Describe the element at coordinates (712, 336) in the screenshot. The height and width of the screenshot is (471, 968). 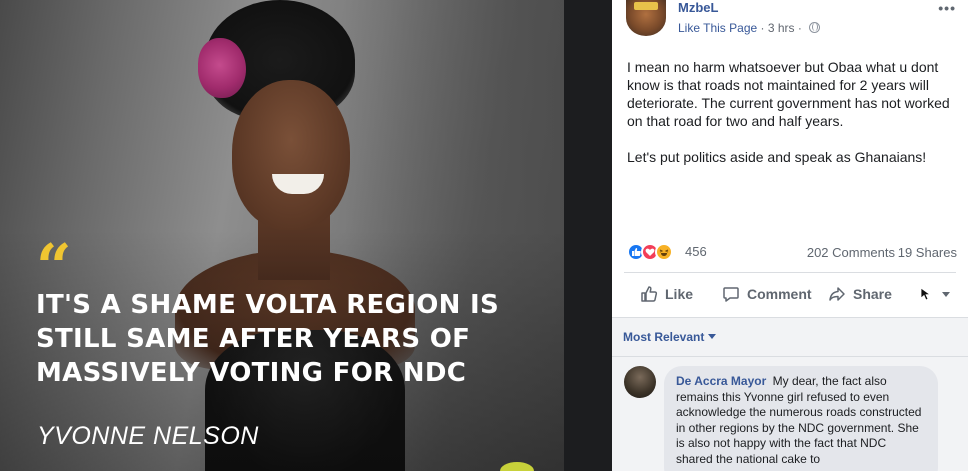
I see `caret-down-icon` at that location.